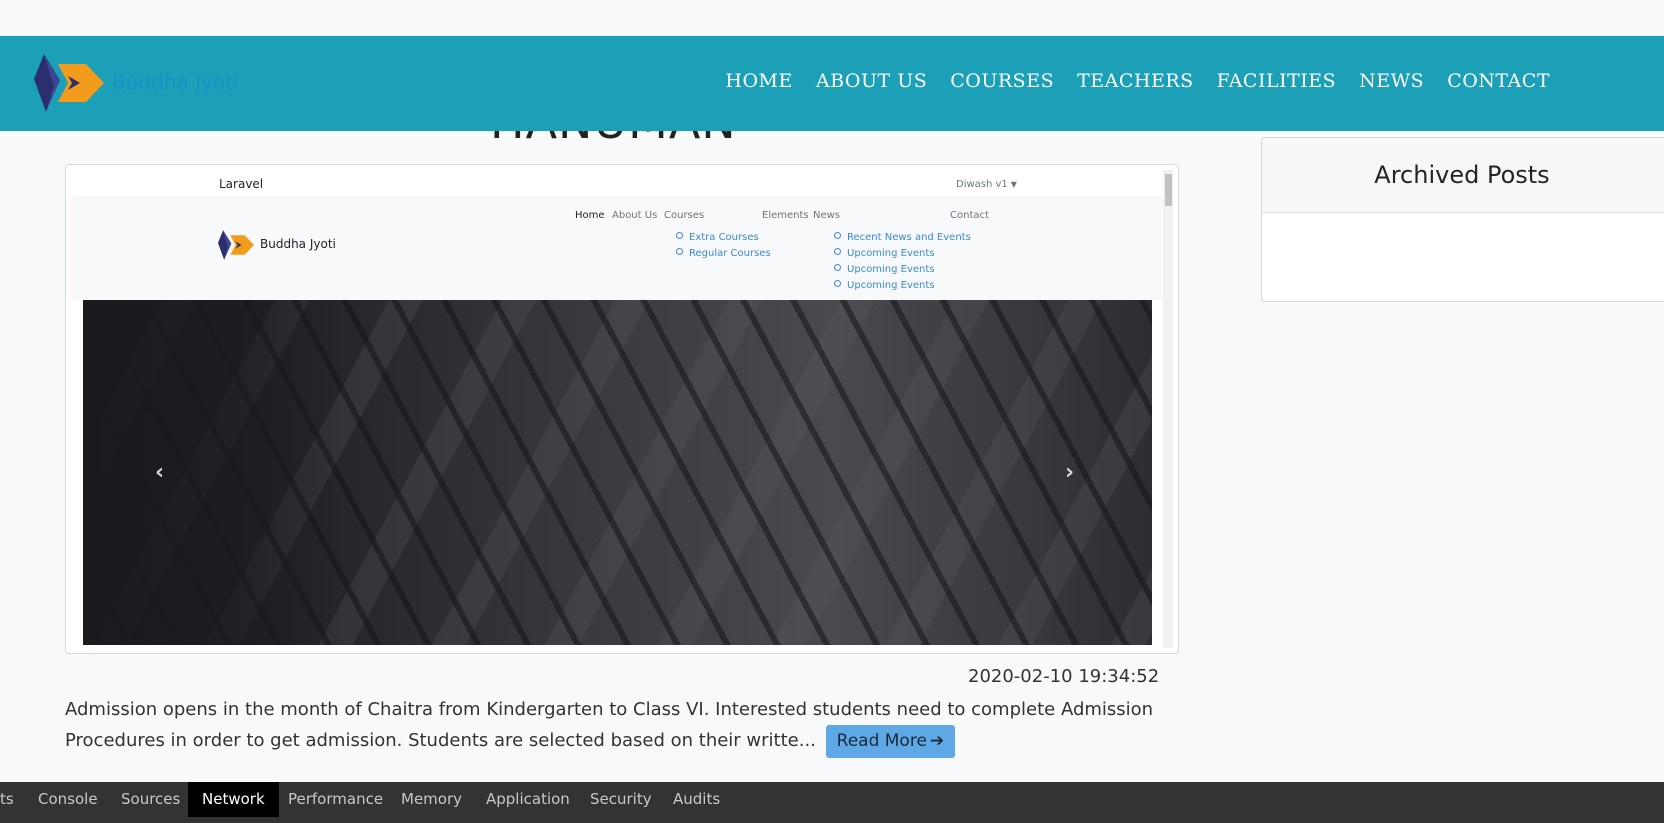  What do you see at coordinates (684, 215) in the screenshot?
I see `embedded-nav-courses: Courses` at bounding box center [684, 215].